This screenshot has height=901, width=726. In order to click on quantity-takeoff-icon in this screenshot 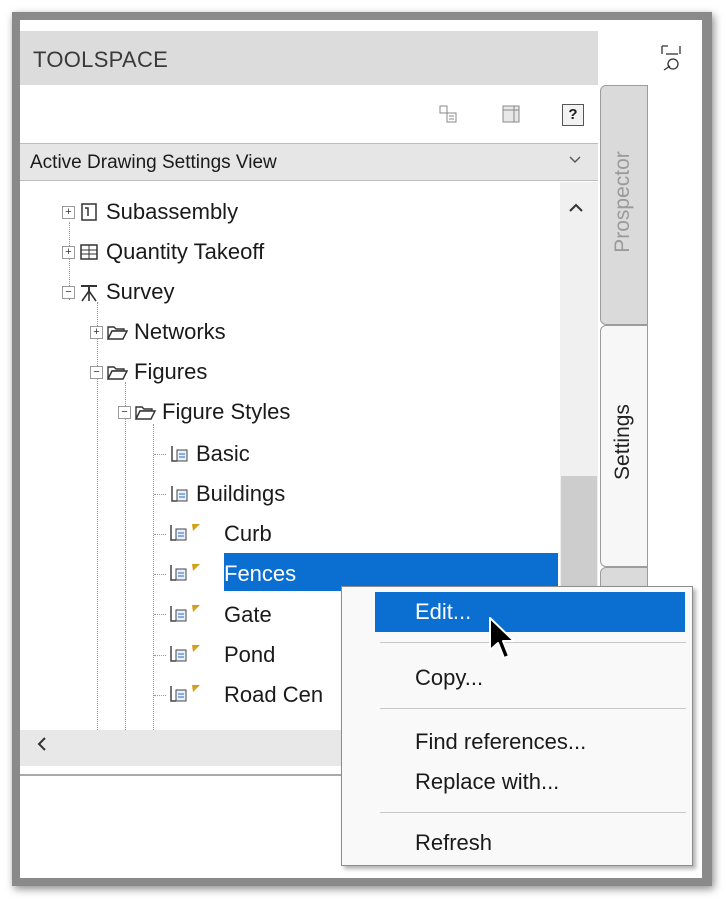, I will do `click(89, 252)`.